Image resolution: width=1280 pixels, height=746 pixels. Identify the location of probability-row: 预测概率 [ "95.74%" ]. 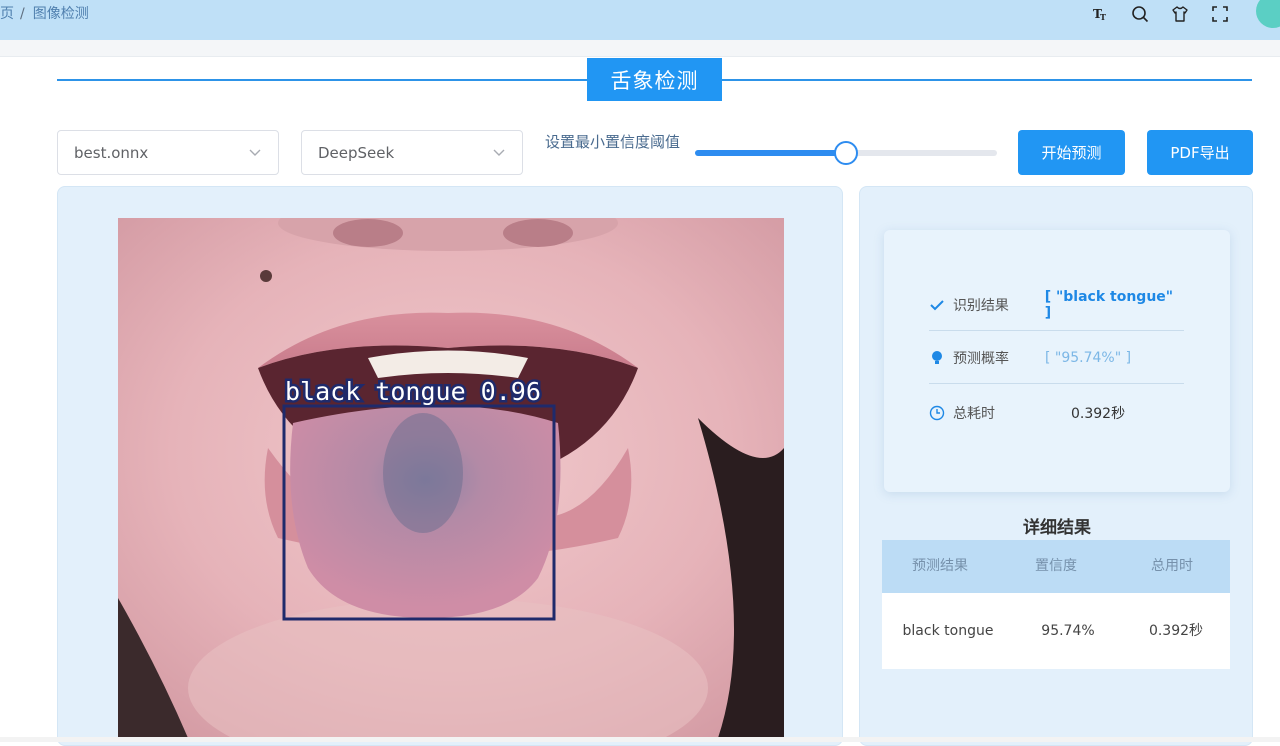
(1056, 358).